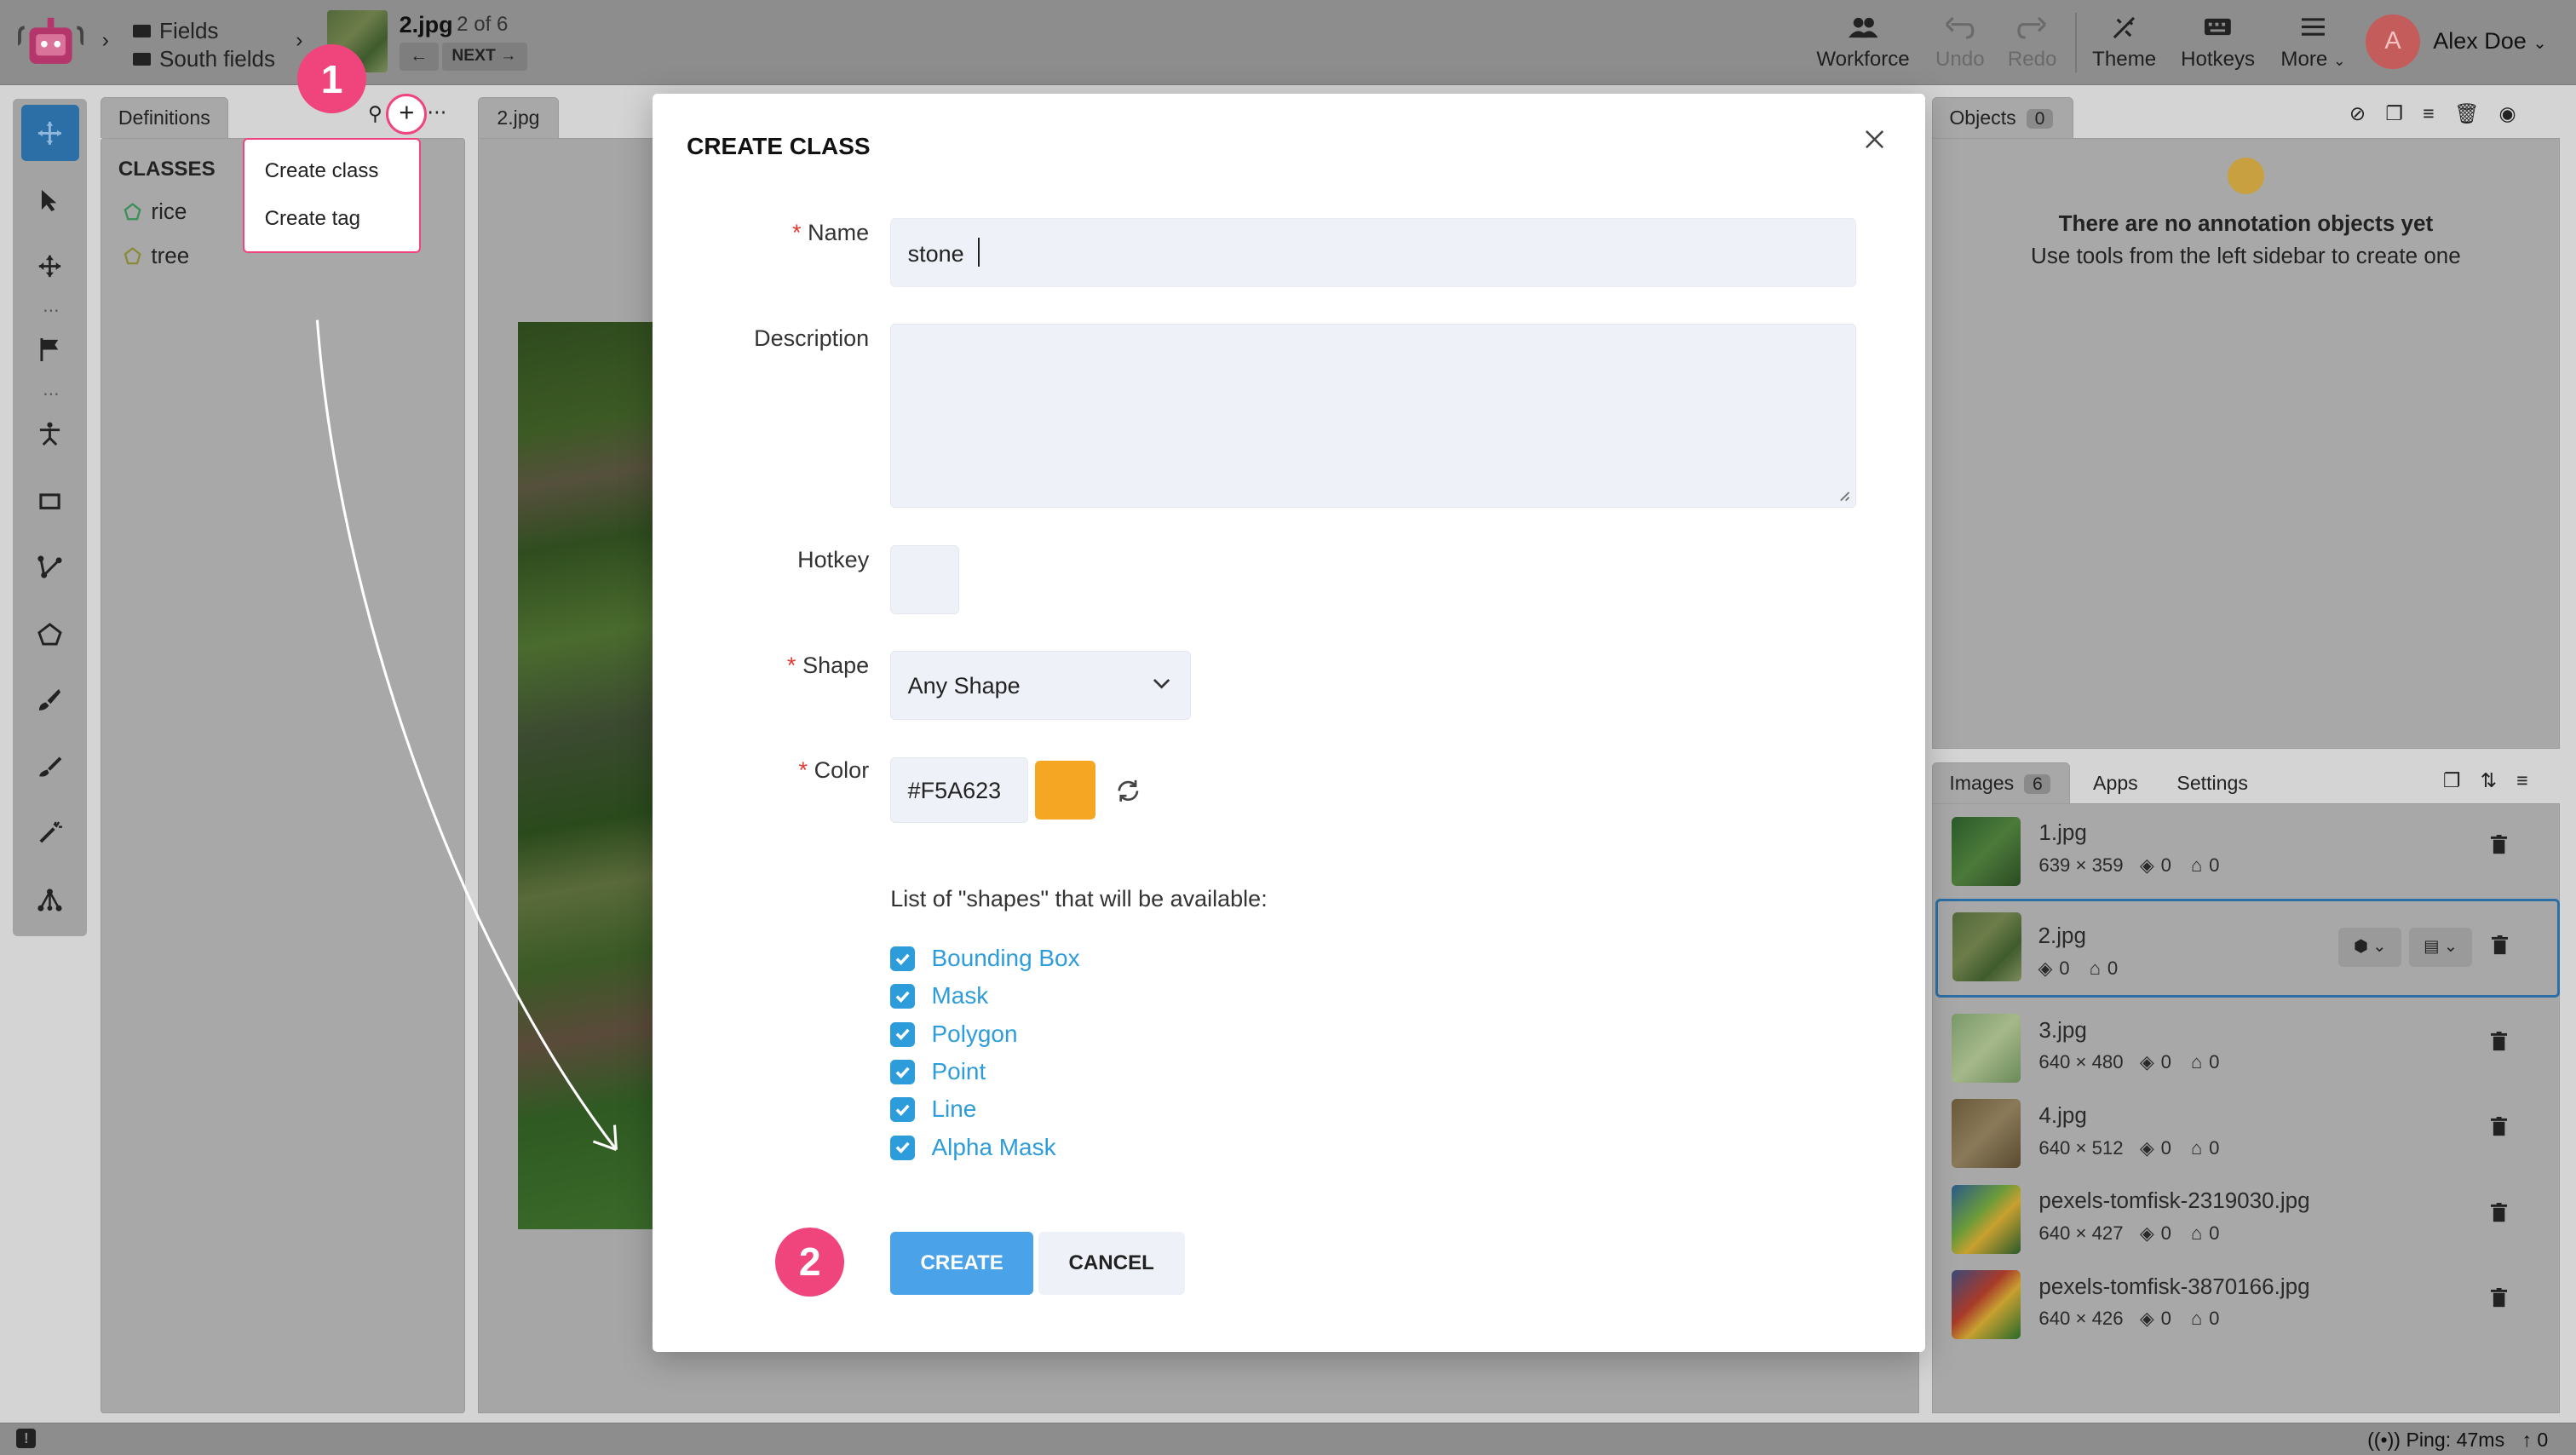 The height and width of the screenshot is (1455, 2576). Describe the element at coordinates (2247, 1046) in the screenshot. I see `list-item: 3.jpg 640 × 480 ◈ 0 ⌂ 0` at that location.